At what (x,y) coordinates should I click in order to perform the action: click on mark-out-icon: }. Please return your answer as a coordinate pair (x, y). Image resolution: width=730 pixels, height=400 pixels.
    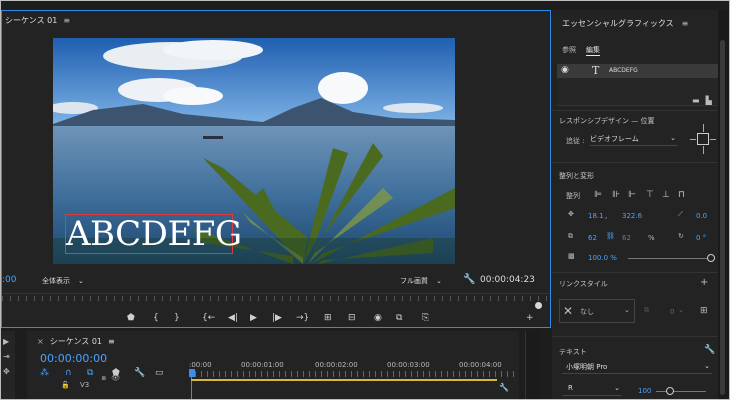
    Looking at the image, I should click on (177, 318).